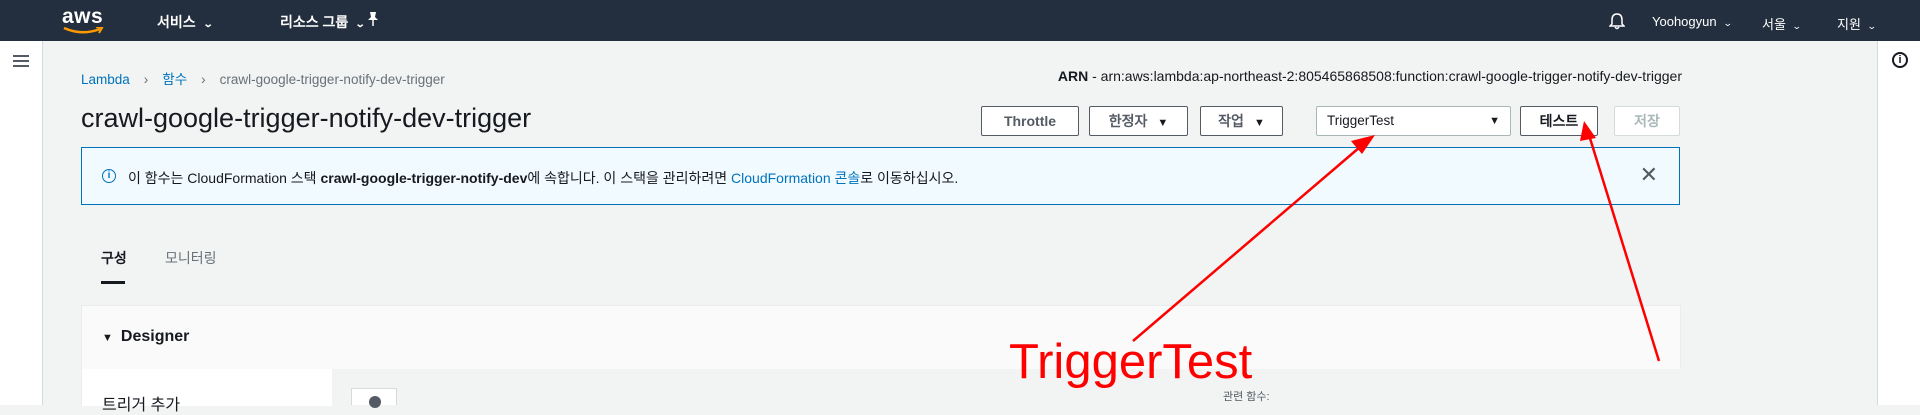 This screenshot has height=415, width=1920. What do you see at coordinates (1624, 248) in the screenshot?
I see `annotation-arrow-right` at bounding box center [1624, 248].